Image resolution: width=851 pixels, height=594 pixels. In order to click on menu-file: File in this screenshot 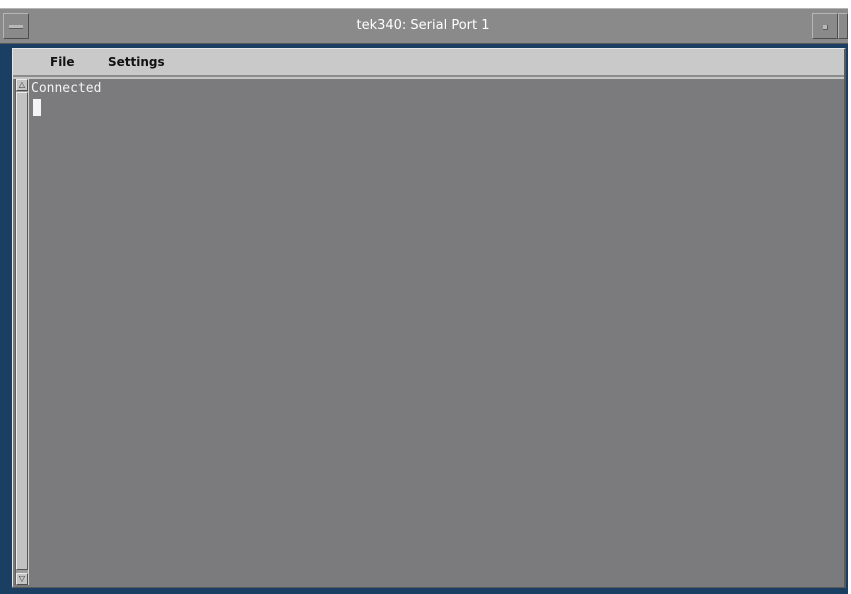, I will do `click(62, 62)`.